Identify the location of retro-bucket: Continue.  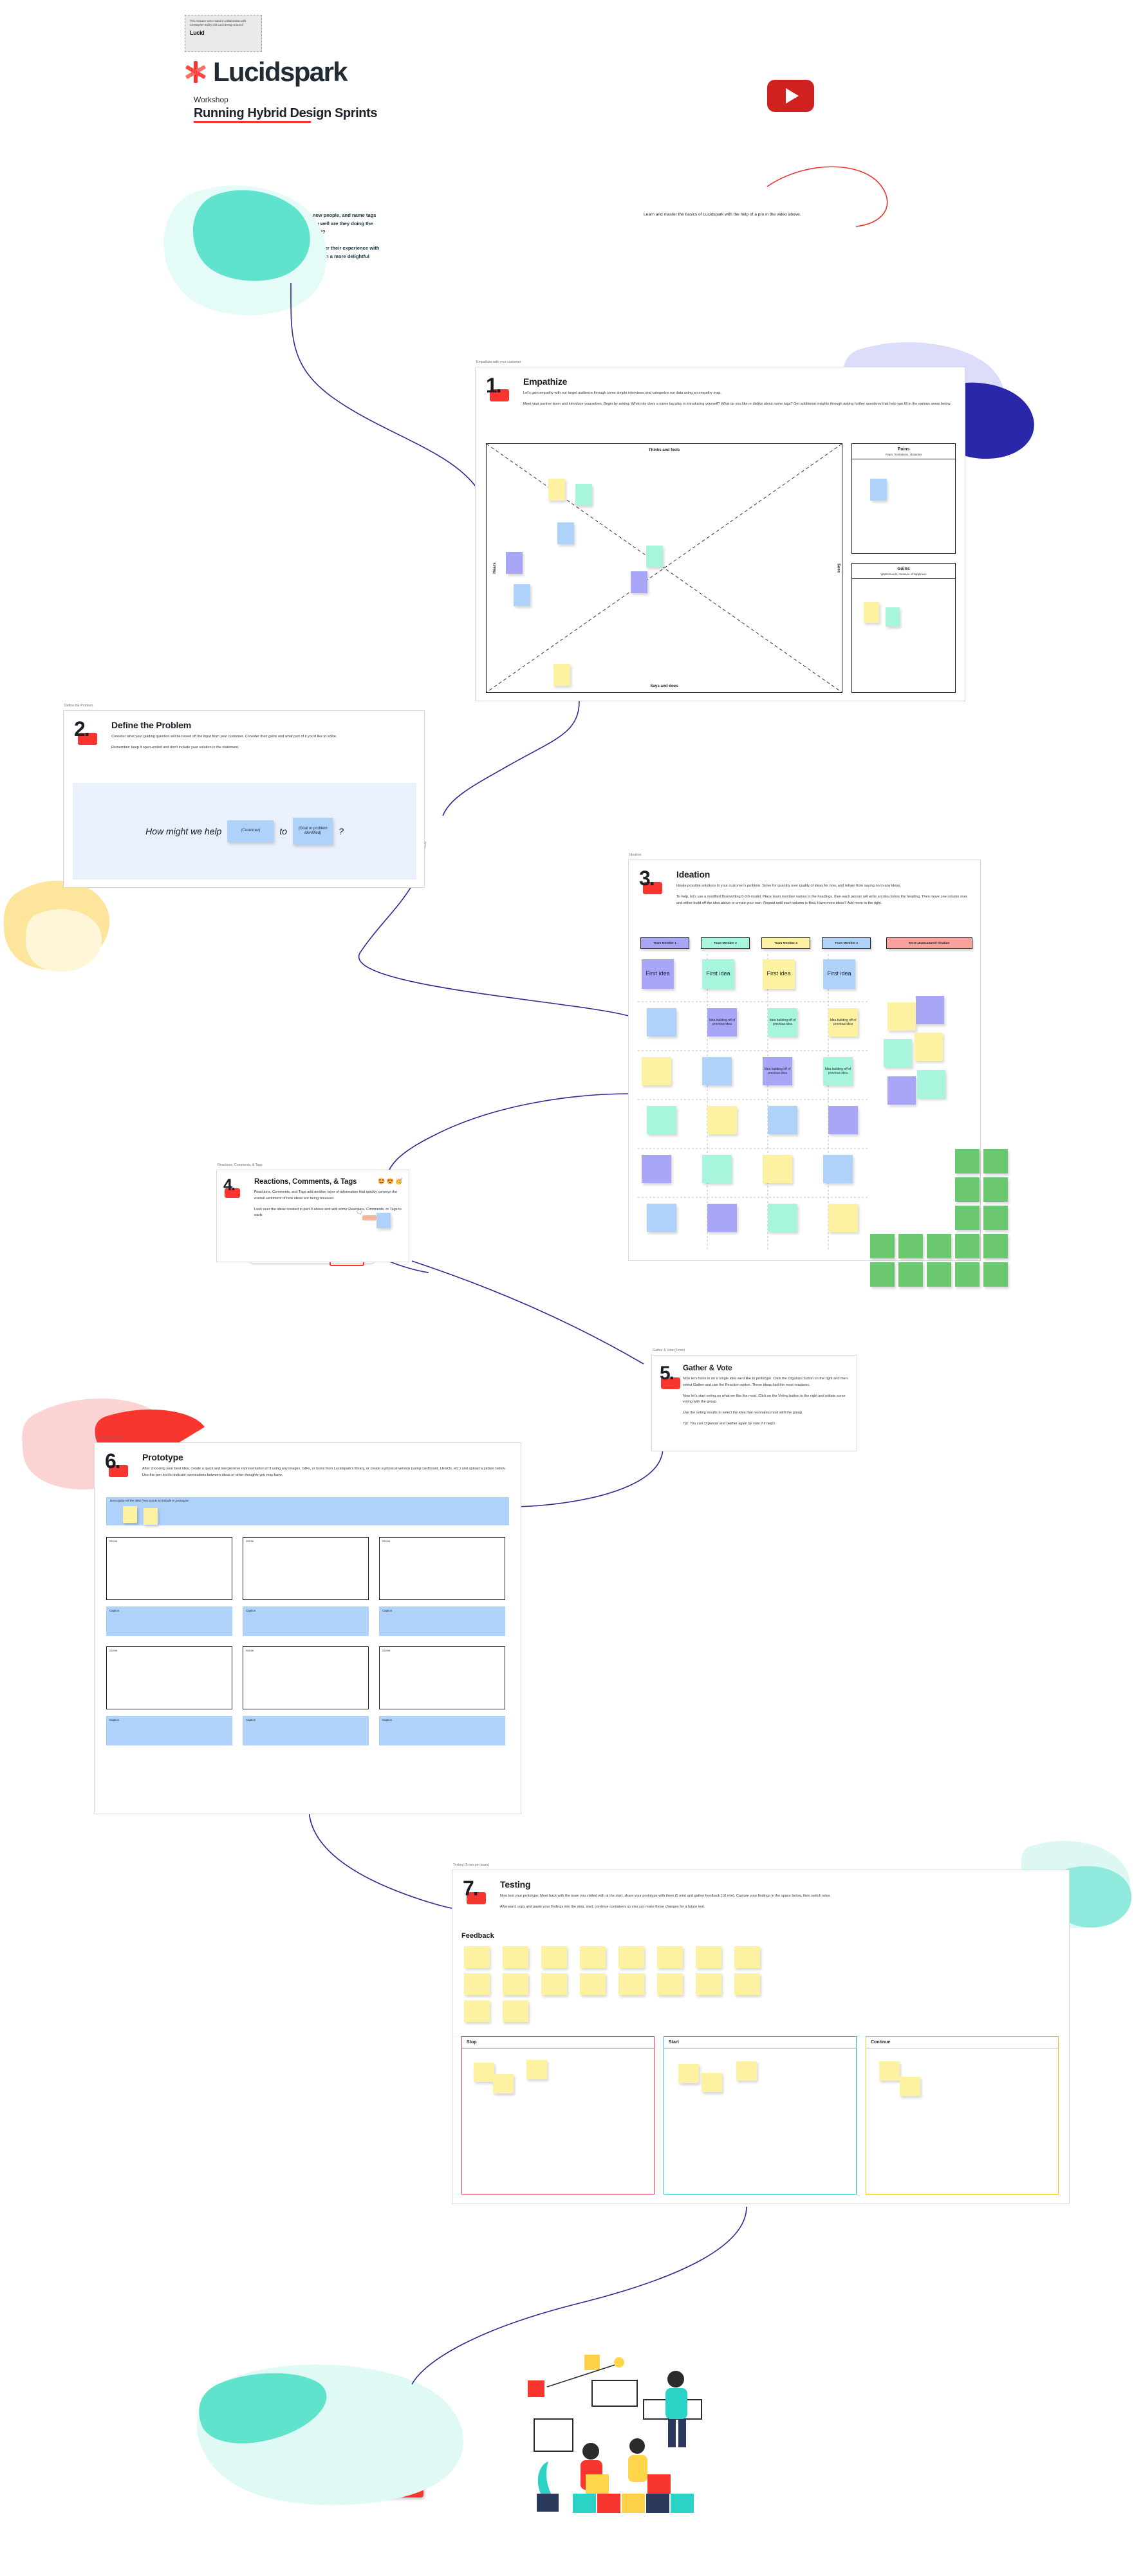
(962, 2115).